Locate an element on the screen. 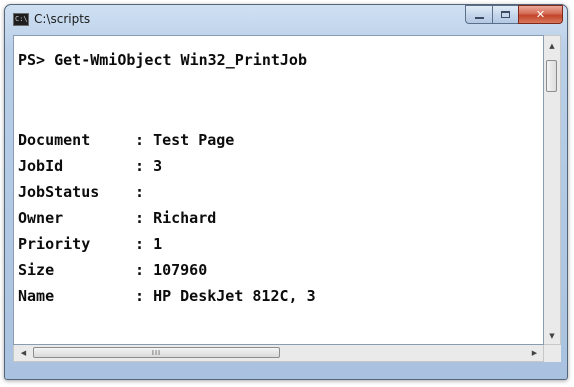 The image size is (574, 387). scrollbar-corner is located at coordinates (552, 353).